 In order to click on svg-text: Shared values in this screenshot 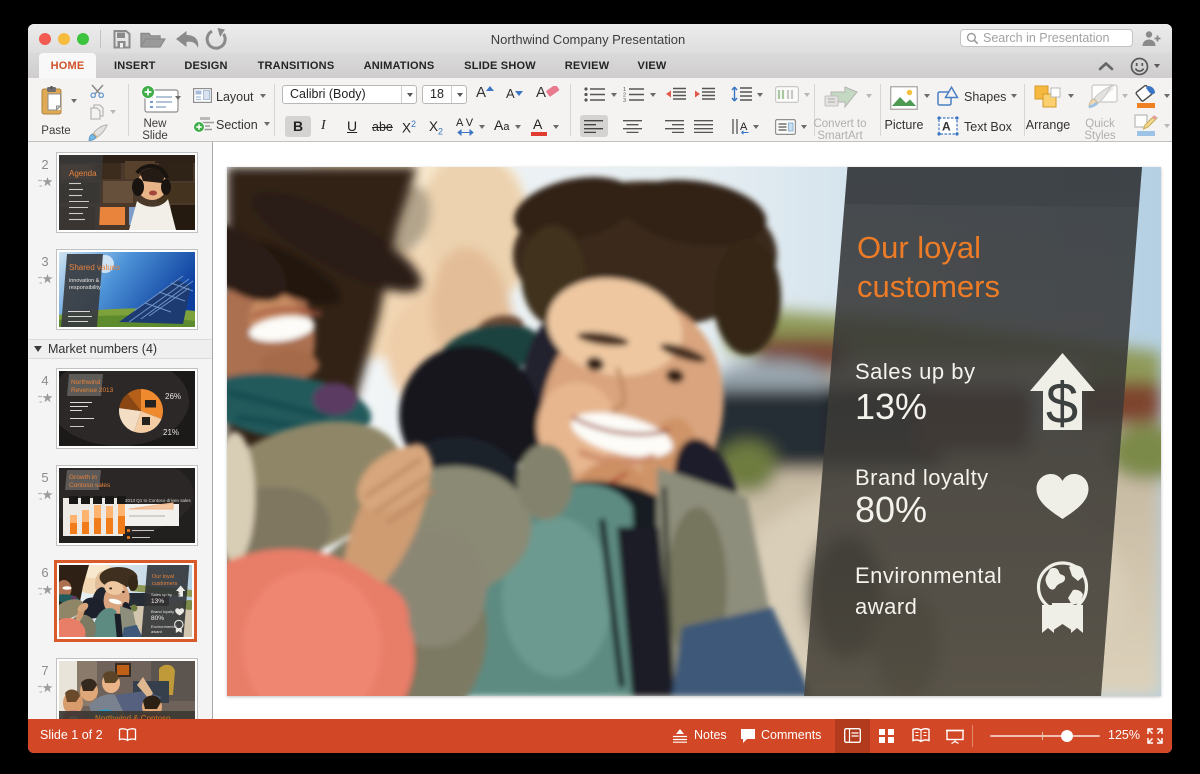, I will do `click(94, 267)`.